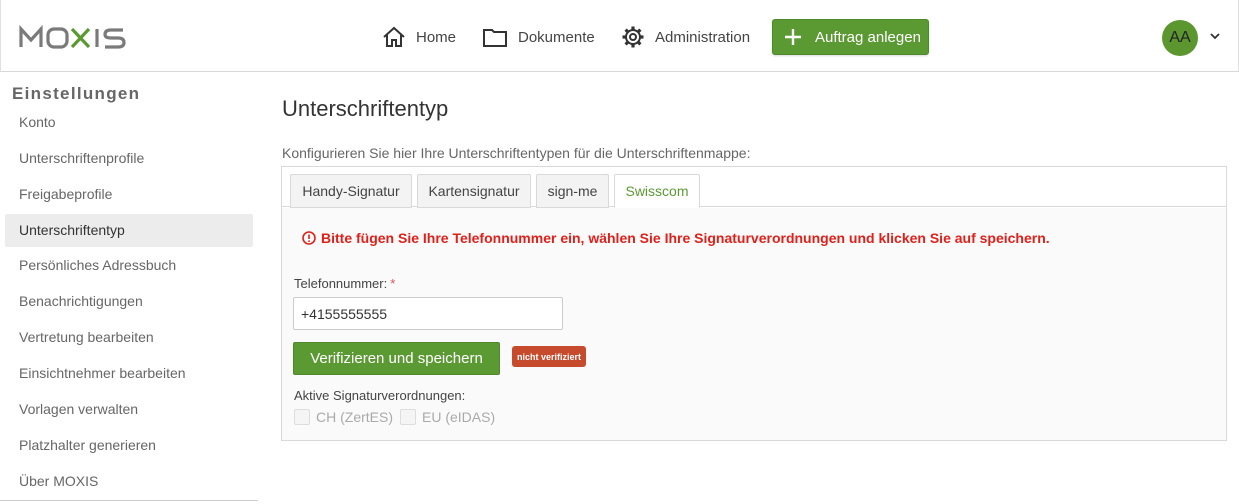 The image size is (1239, 504). I want to click on chevron-down-icon, so click(1215, 36).